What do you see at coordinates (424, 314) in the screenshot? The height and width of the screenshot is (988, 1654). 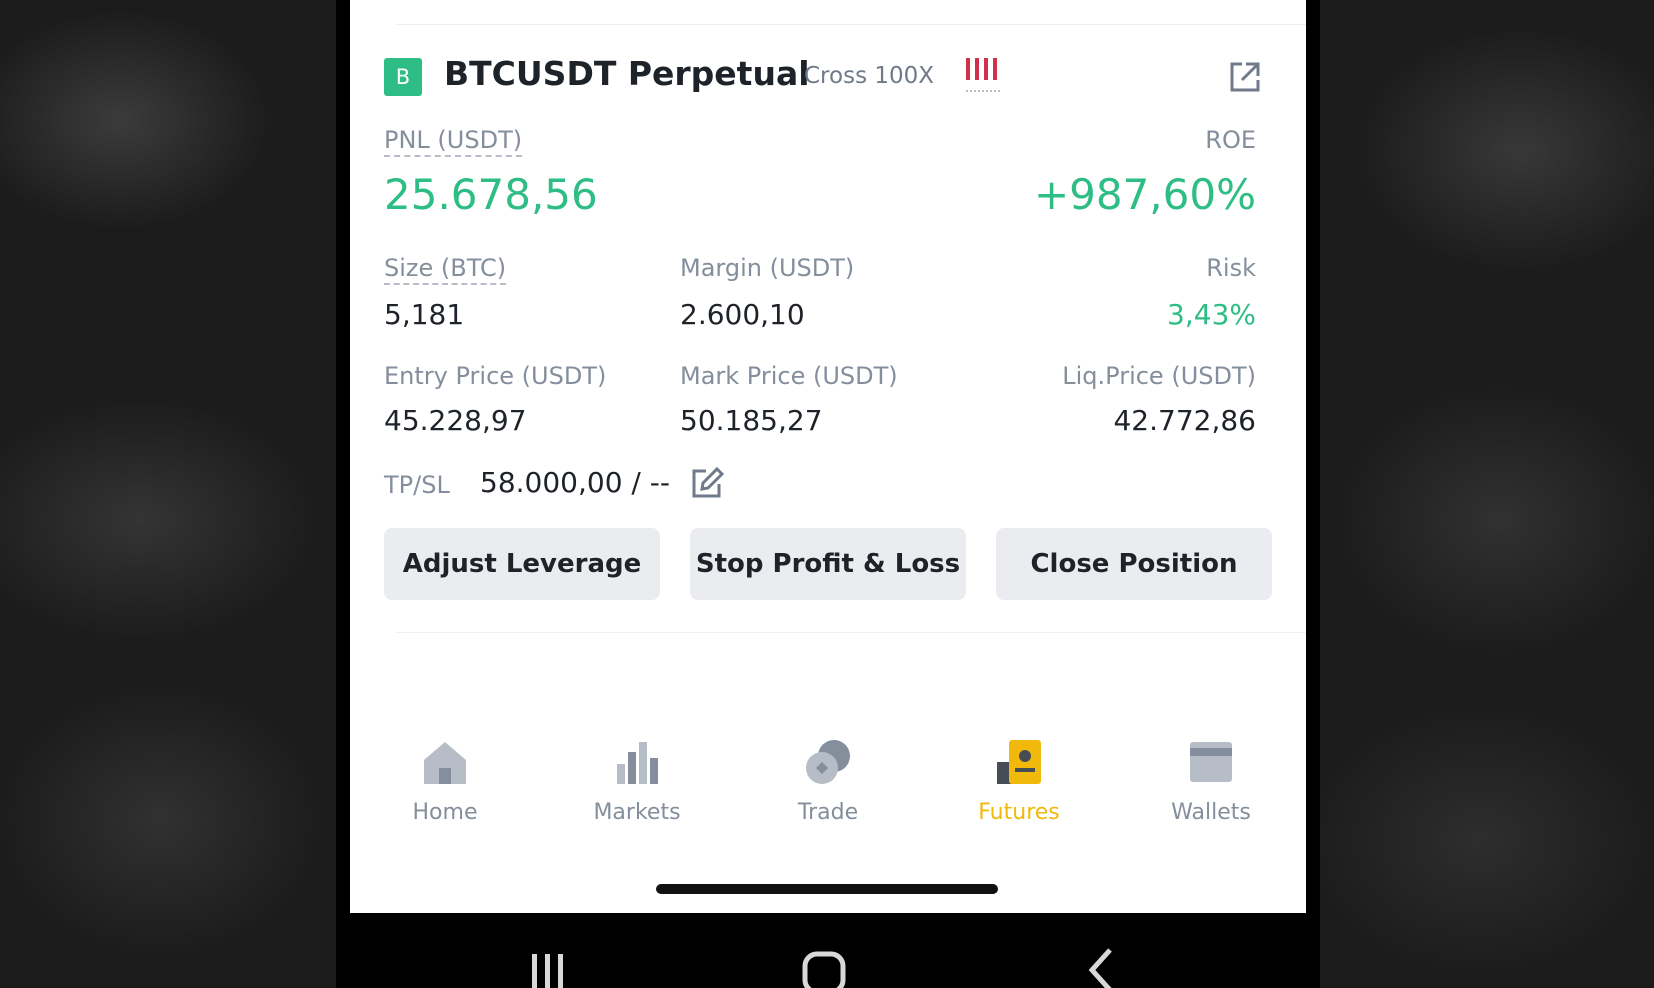 I see `size-value: 5,181` at bounding box center [424, 314].